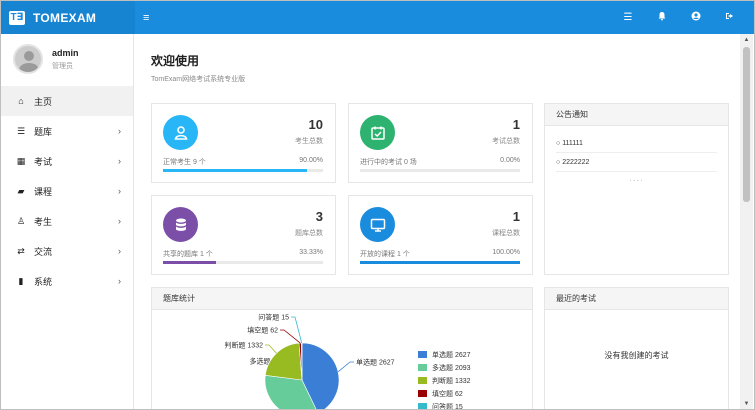  What do you see at coordinates (43, 221) in the screenshot?
I see `sidebar-item-label: 考生` at bounding box center [43, 221].